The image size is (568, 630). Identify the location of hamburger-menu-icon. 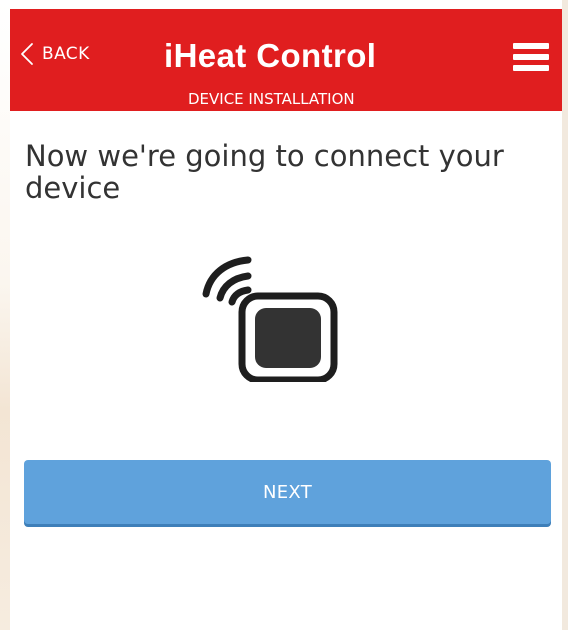
(531, 57).